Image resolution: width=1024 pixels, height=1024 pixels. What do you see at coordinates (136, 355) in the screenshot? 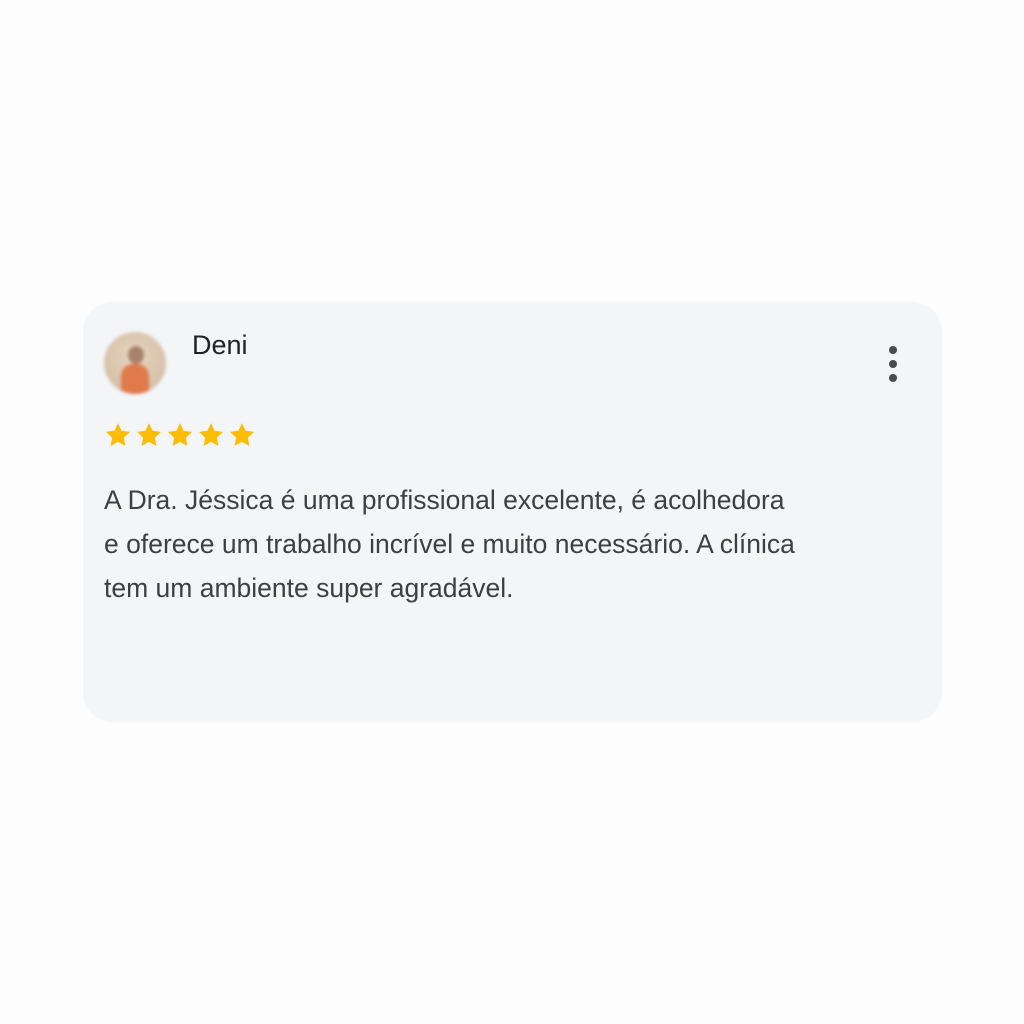
I see `avatar-head` at bounding box center [136, 355].